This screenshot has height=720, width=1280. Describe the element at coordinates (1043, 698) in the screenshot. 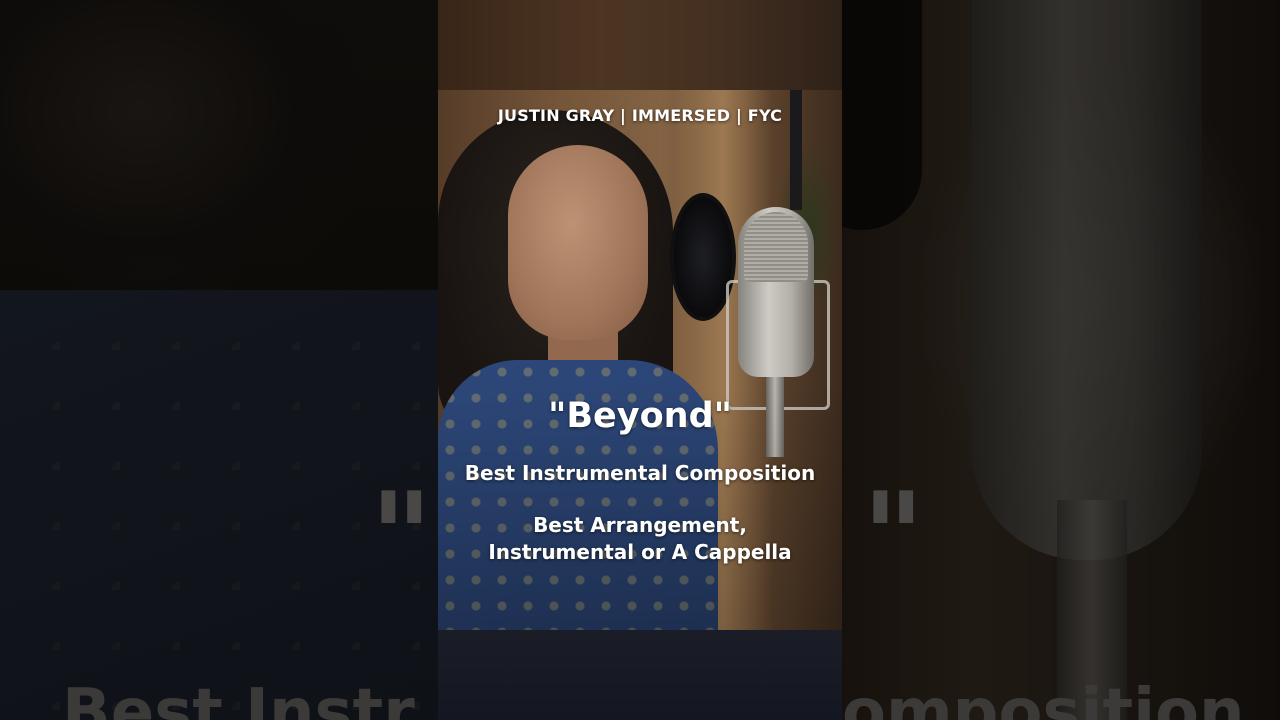

I see `ghost-award-text-right: omposition` at that location.